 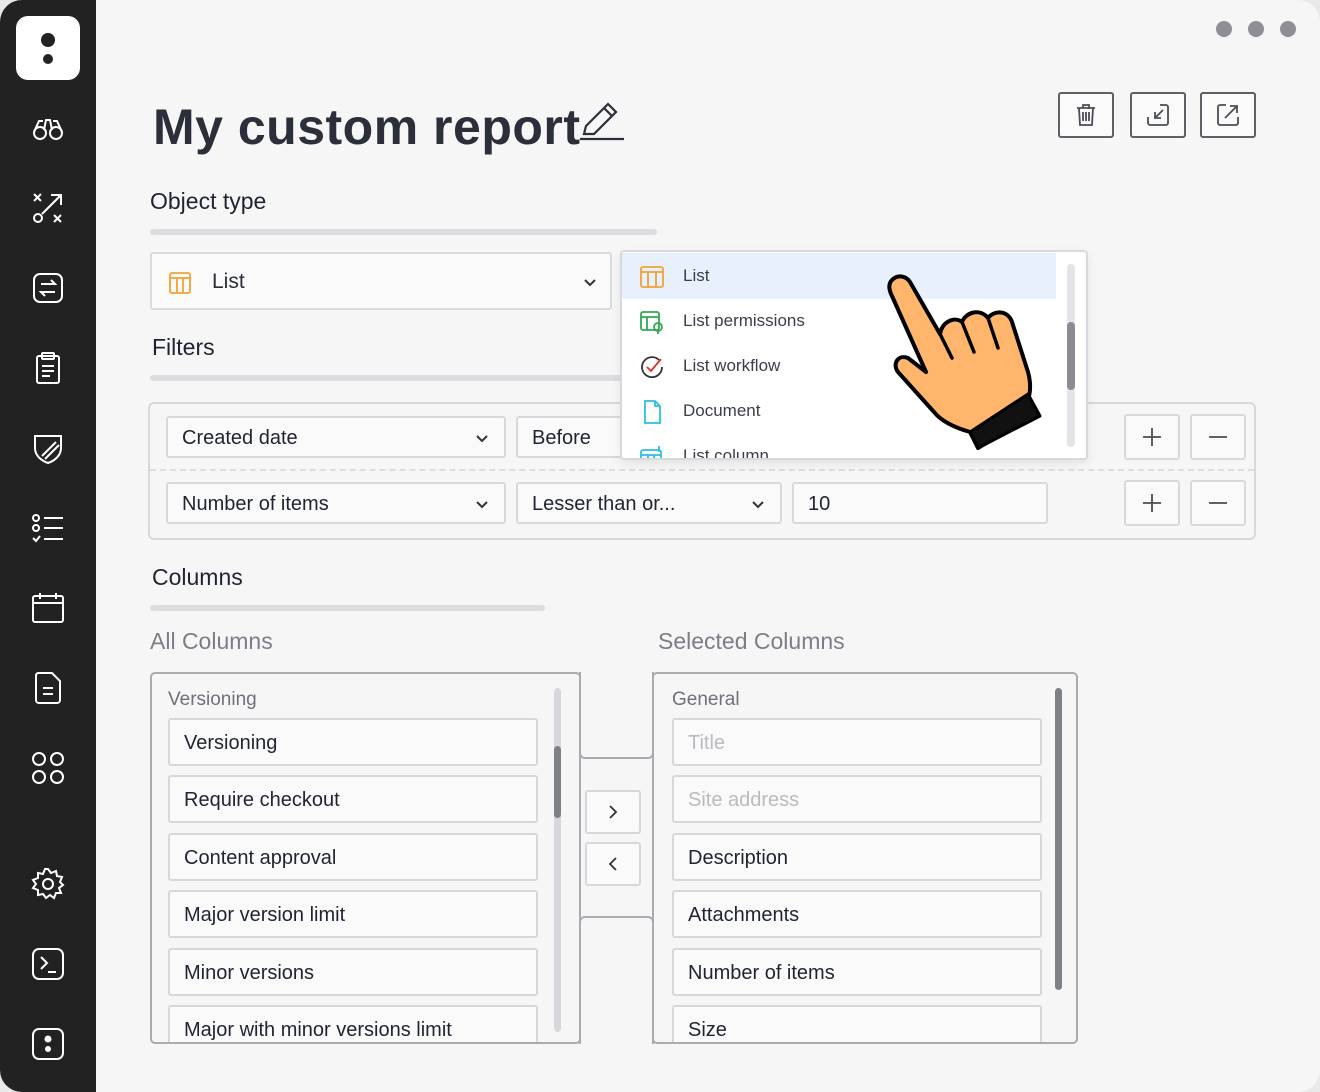 I want to click on delete-button, so click(x=1086, y=115).